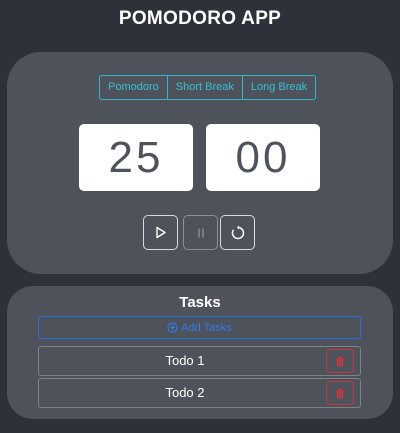 The height and width of the screenshot is (433, 400). Describe the element at coordinates (263, 157) in the screenshot. I see `seconds-display: 00` at that location.